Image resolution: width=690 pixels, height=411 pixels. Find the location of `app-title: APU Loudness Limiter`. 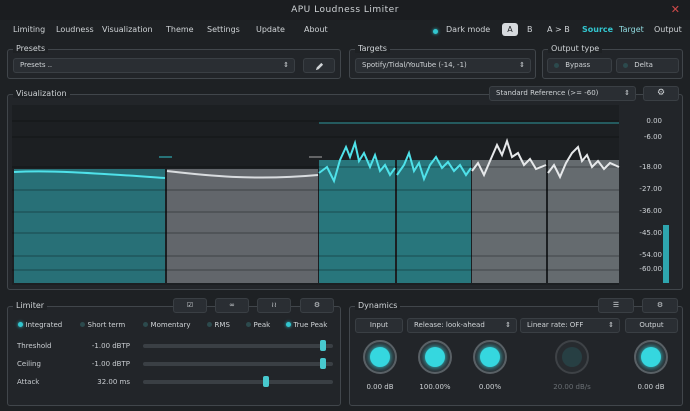

app-title: APU Loudness Limiter is located at coordinates (345, 10).